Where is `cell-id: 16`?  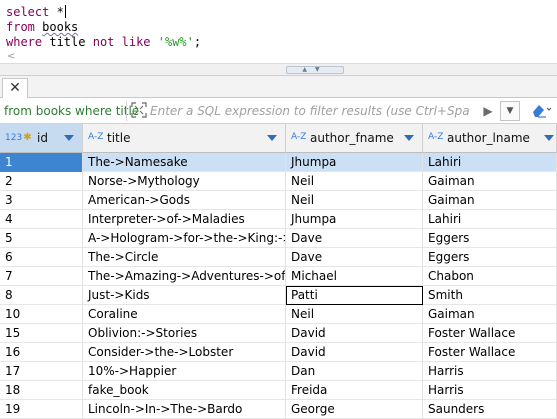 cell-id: 16 is located at coordinates (41, 352).